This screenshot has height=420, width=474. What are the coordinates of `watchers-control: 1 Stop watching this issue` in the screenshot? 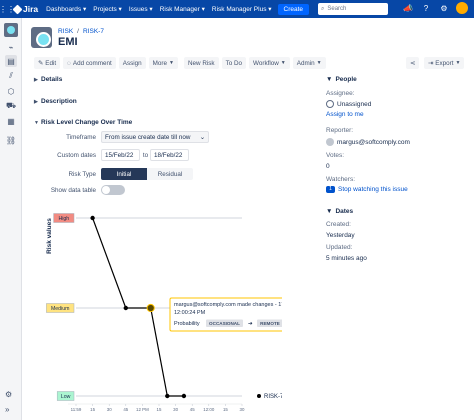 It's located at (367, 189).